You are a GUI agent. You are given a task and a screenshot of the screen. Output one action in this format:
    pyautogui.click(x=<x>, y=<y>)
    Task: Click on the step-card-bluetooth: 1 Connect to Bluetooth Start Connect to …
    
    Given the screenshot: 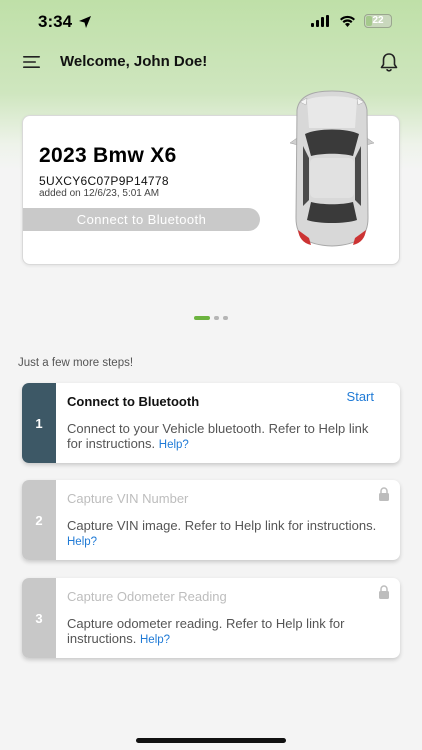 What is the action you would take?
    pyautogui.click(x=211, y=423)
    